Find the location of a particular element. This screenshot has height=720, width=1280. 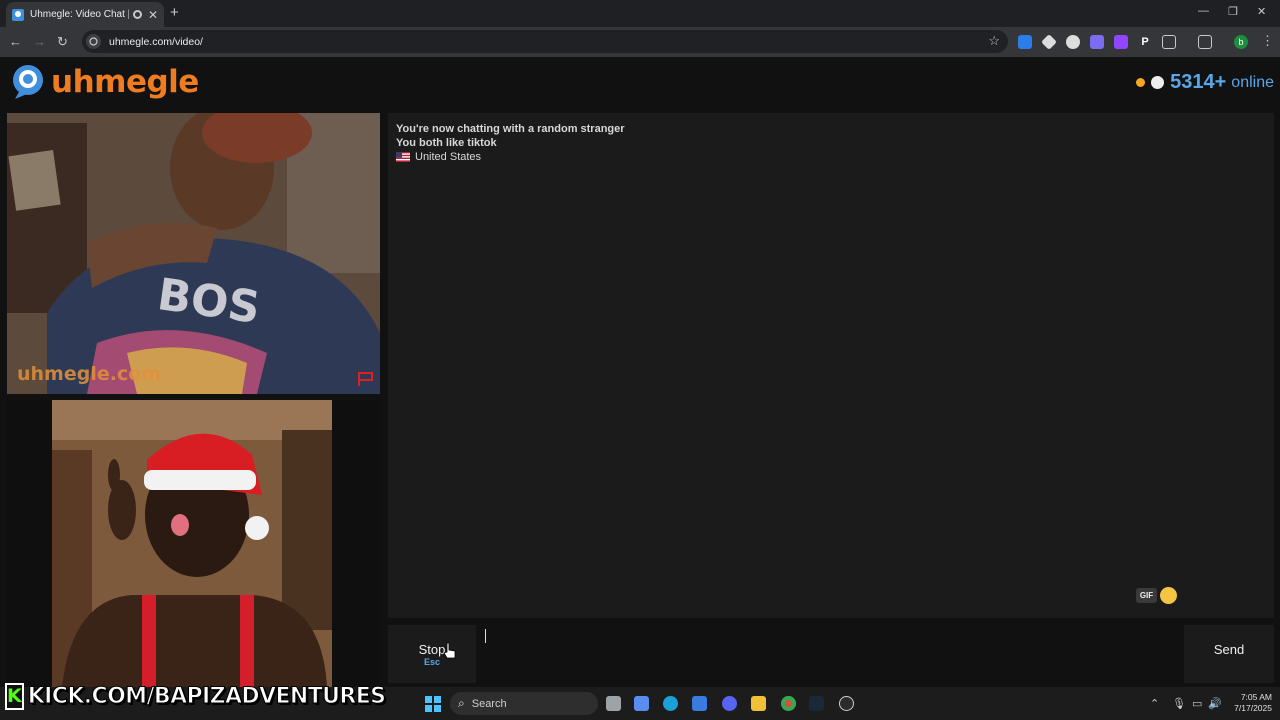

store-icon is located at coordinates (699, 703).